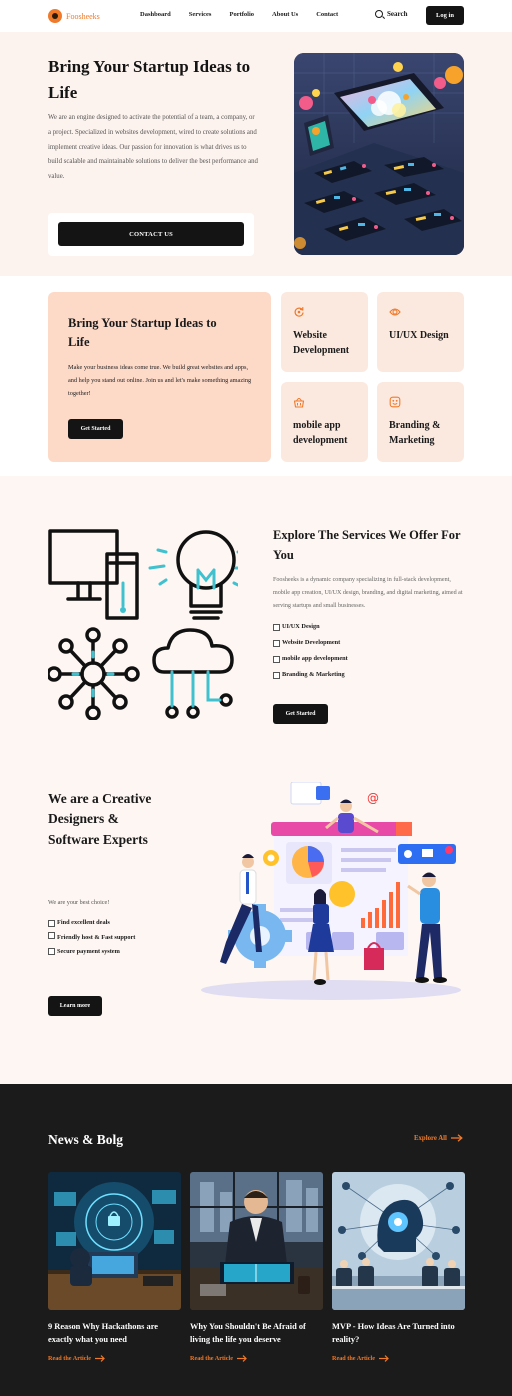 The image size is (512, 1396). What do you see at coordinates (299, 312) in the screenshot?
I see `refresh-icon` at bounding box center [299, 312].